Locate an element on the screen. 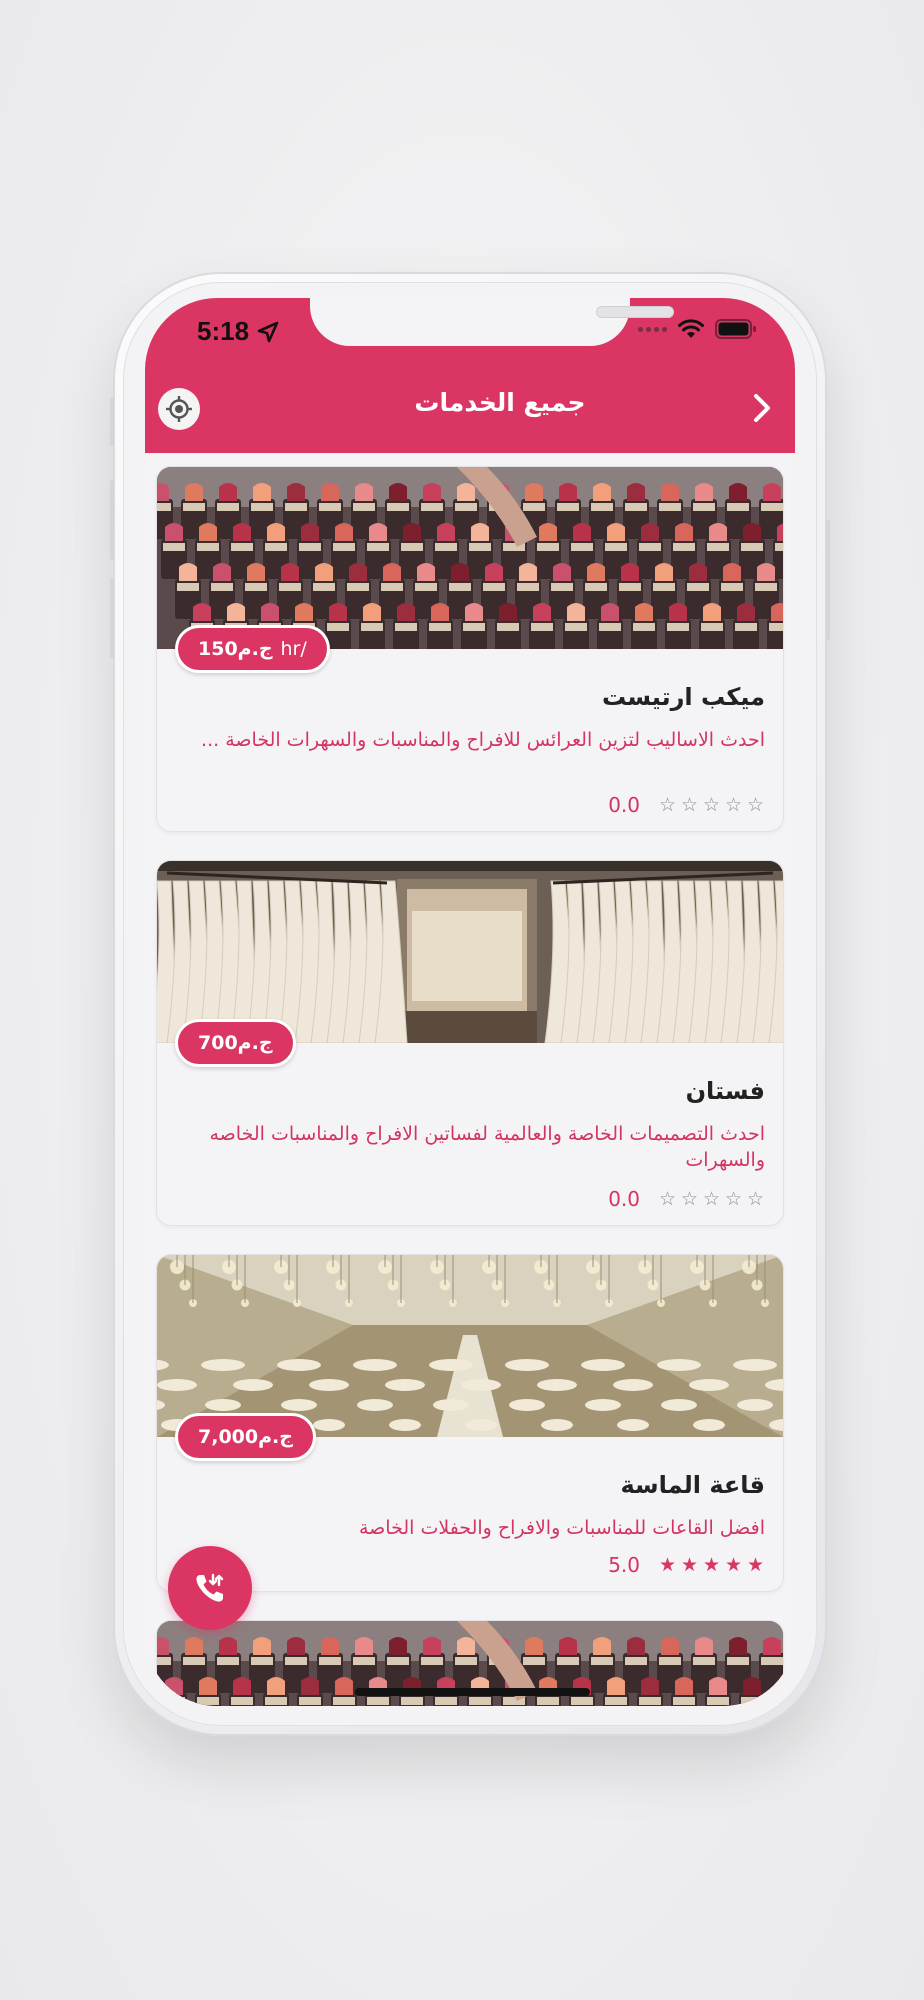 The width and height of the screenshot is (924, 2000). location-arrow-icon is located at coordinates (268, 332).